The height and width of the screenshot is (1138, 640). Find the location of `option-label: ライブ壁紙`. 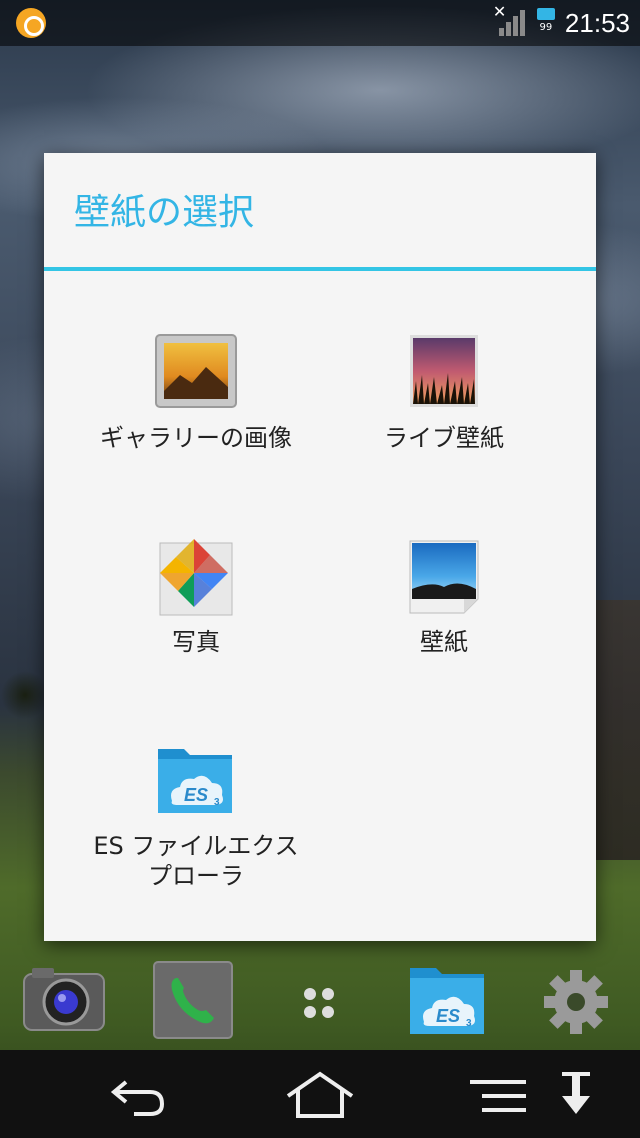

option-label: ライブ壁紙 is located at coordinates (444, 438).